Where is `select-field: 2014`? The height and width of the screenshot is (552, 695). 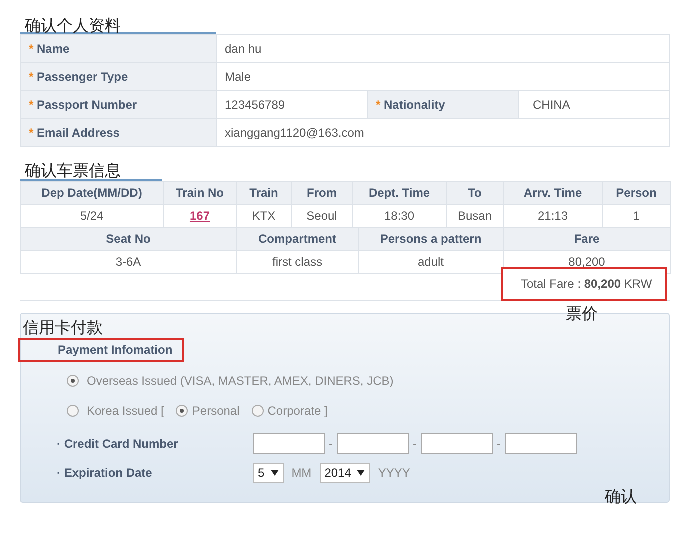 select-field: 2014 is located at coordinates (345, 473).